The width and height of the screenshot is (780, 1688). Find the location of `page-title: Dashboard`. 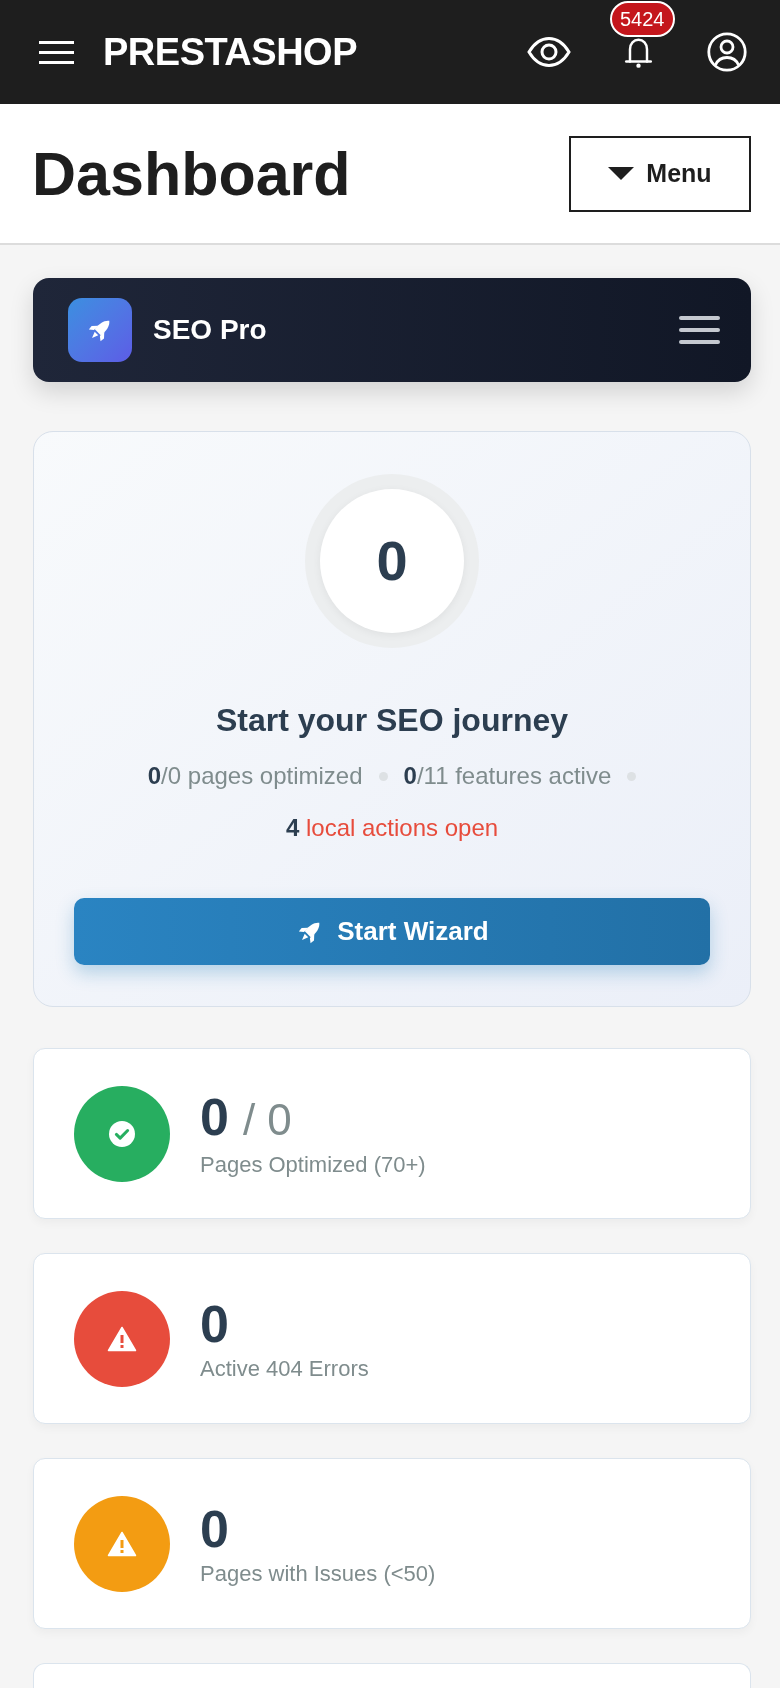

page-title: Dashboard is located at coordinates (191, 173).